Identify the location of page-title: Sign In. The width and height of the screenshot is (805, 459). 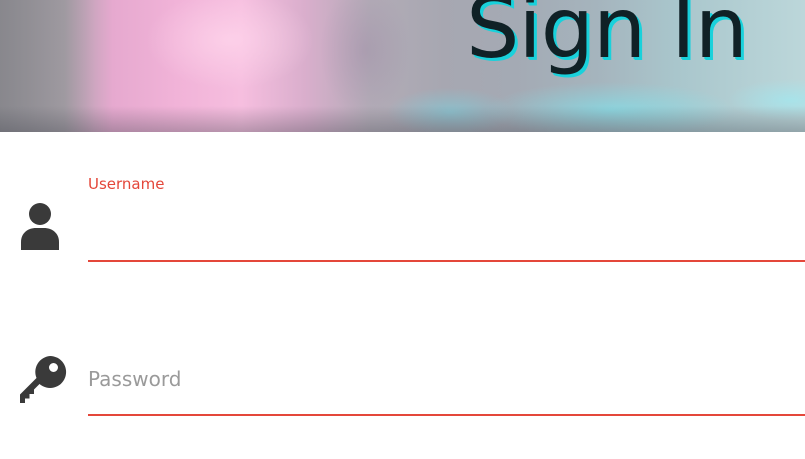
(607, 38).